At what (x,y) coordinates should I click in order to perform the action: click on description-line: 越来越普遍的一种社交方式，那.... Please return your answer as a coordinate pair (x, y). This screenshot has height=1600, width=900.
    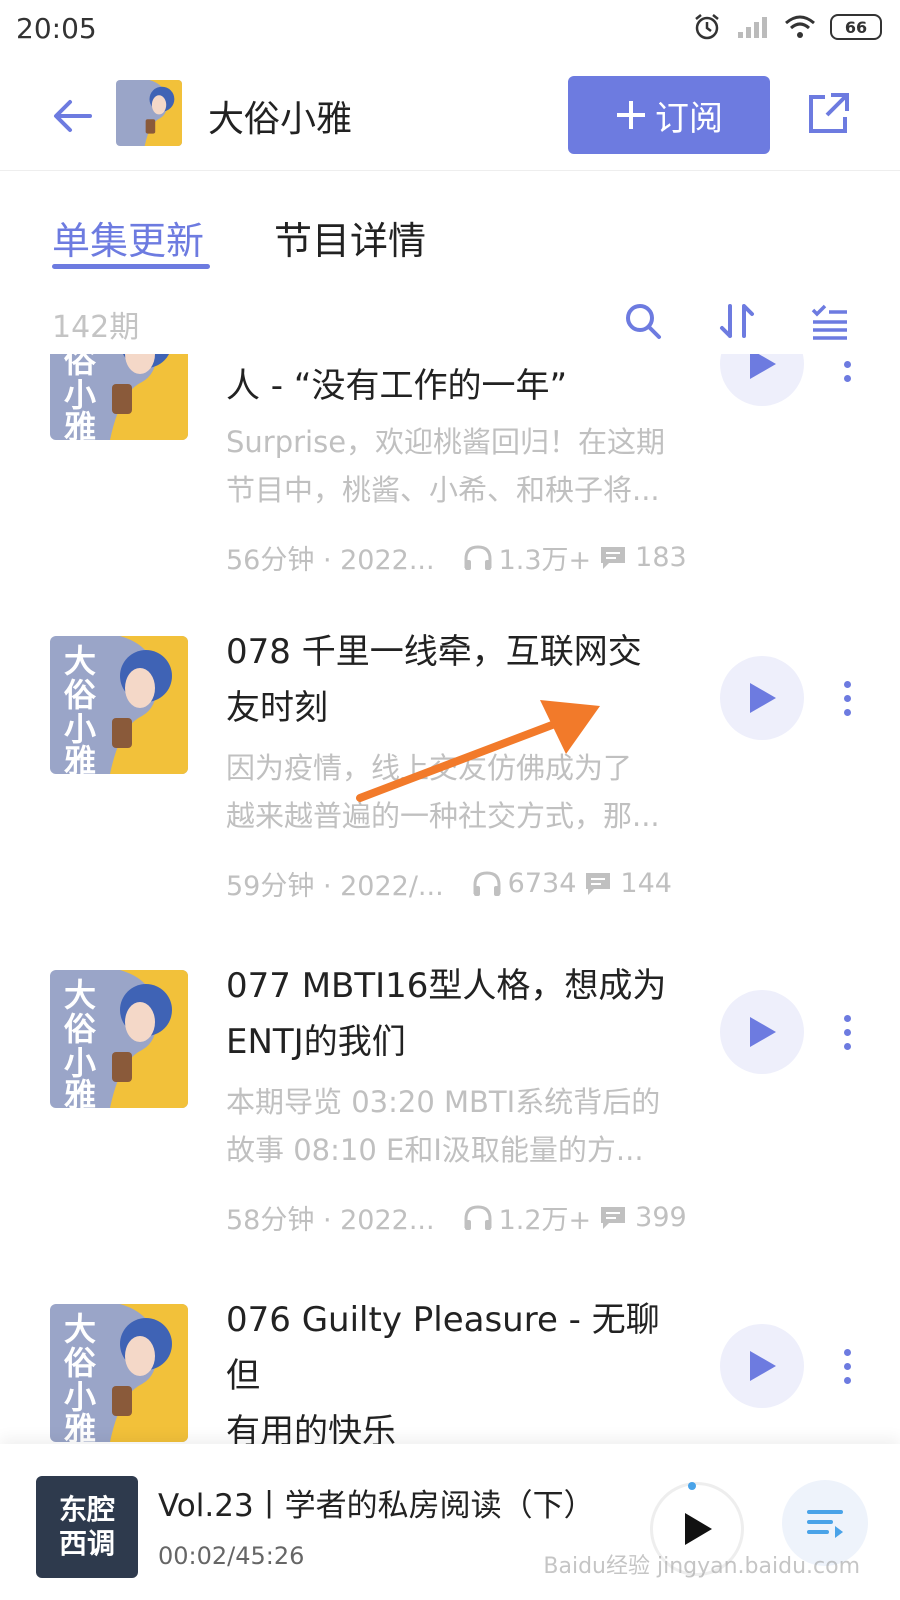
    Looking at the image, I should click on (443, 816).